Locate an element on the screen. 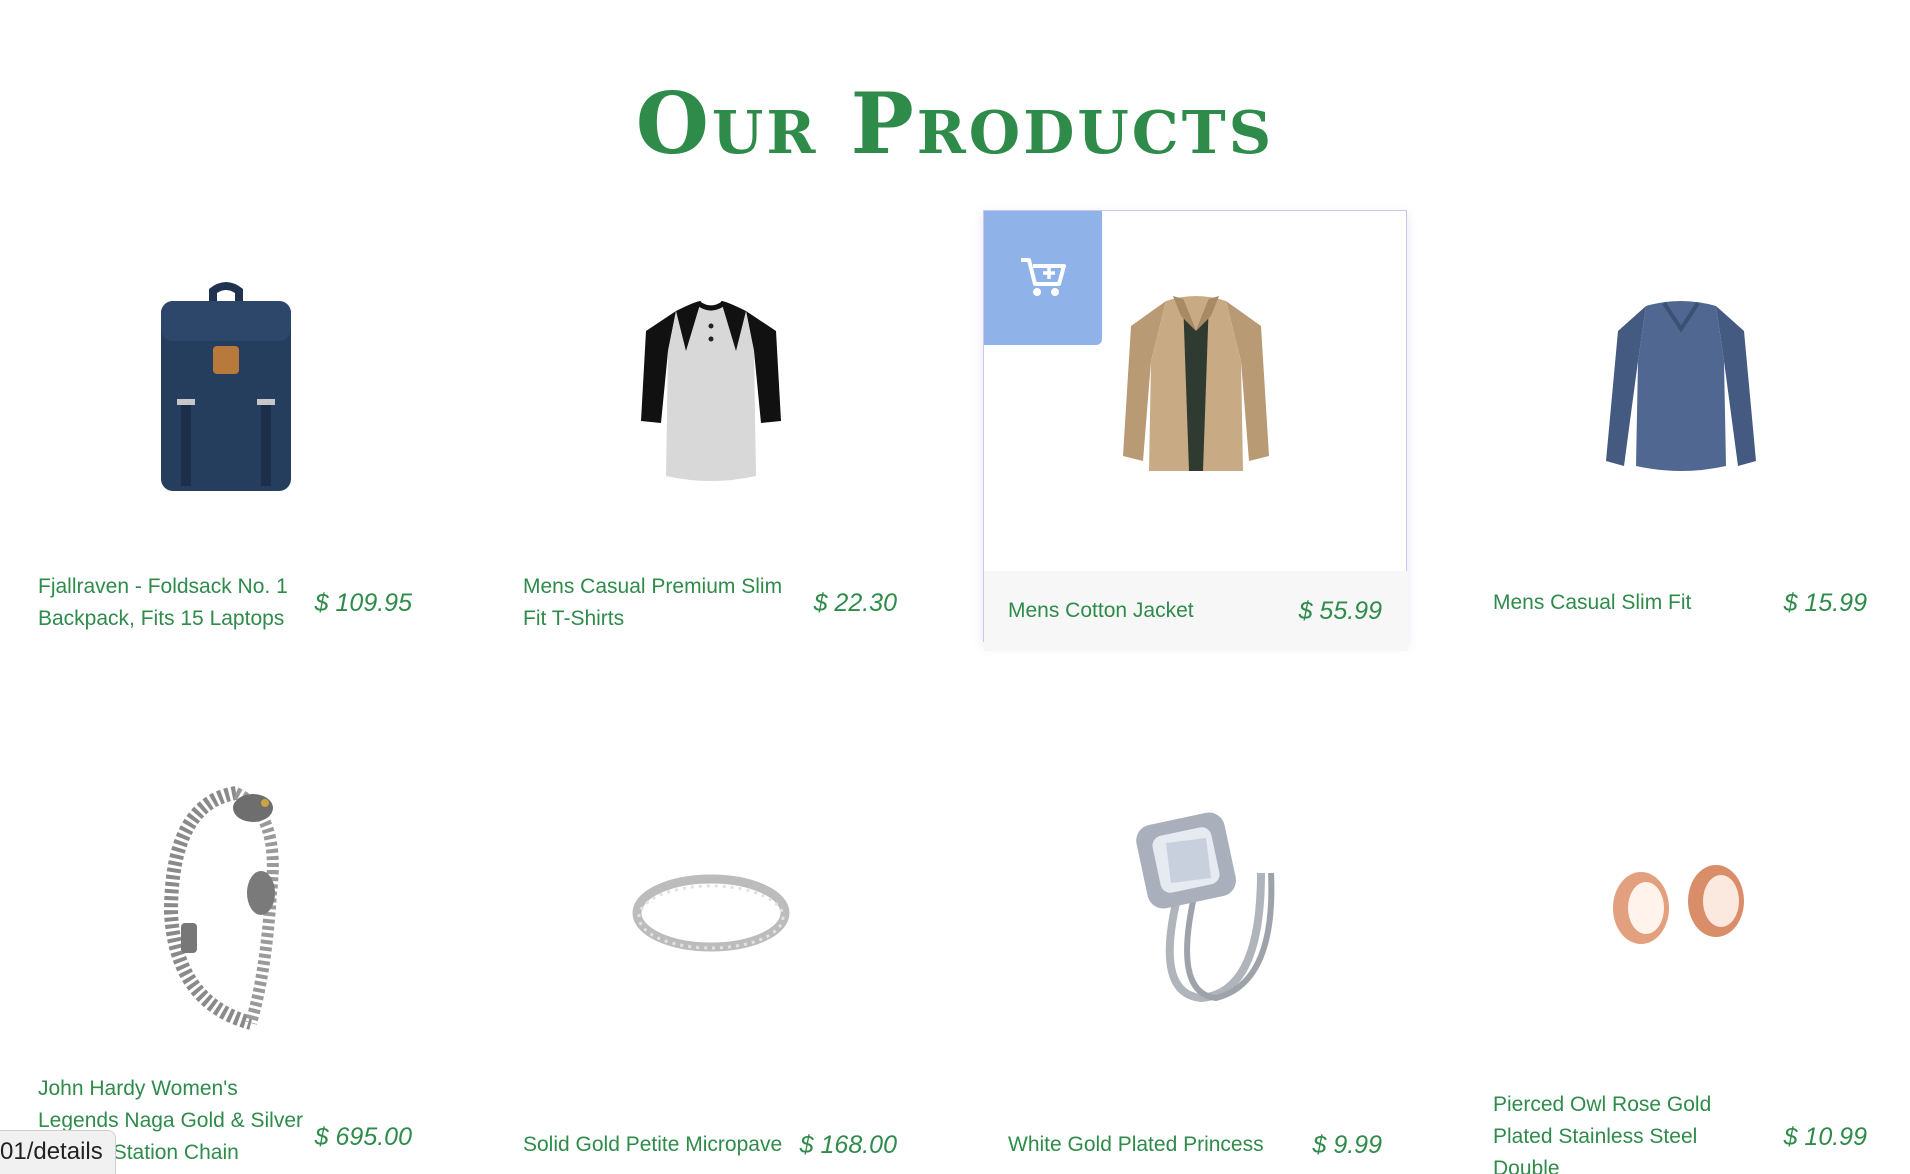 The height and width of the screenshot is (1174, 1910). product-info: Mens Casual Slim Fit $ 15.99 is located at coordinates (1681, 603).